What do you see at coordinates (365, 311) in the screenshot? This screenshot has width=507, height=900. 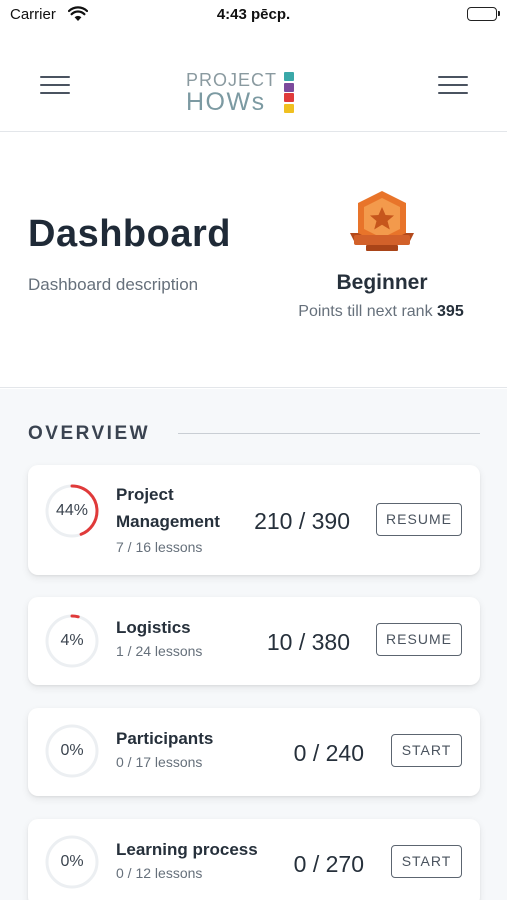 I see `rank-points-label: Points till next rank` at bounding box center [365, 311].